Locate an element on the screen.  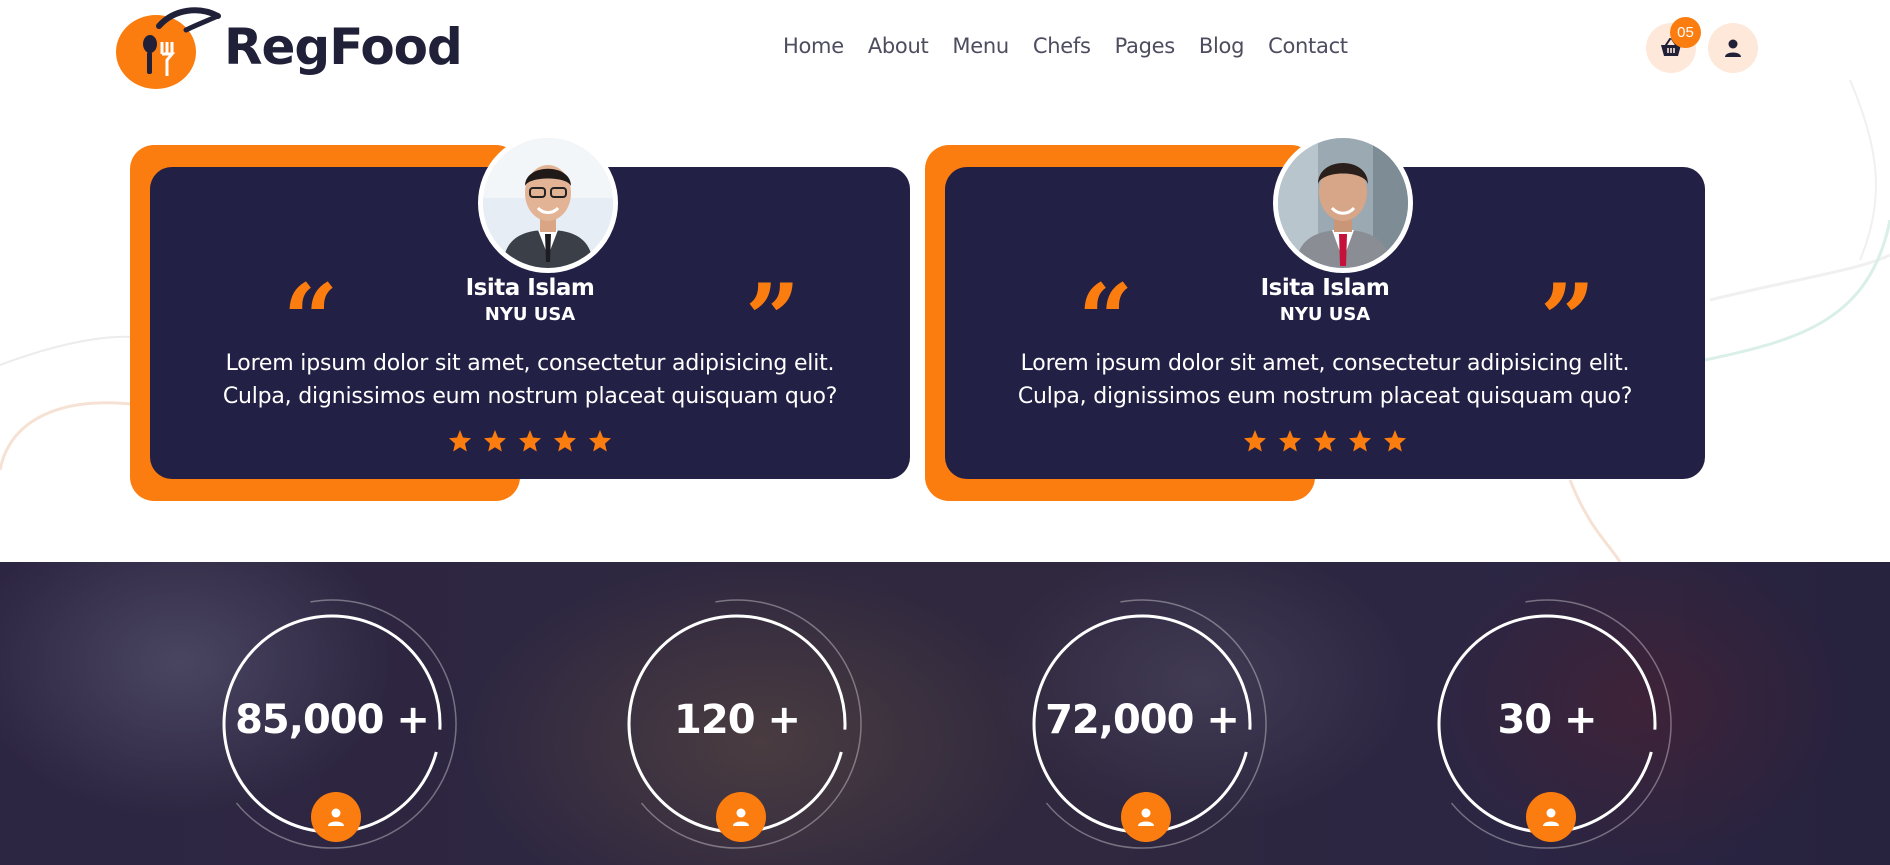
counter-item: 30 + is located at coordinates (1547, 713).